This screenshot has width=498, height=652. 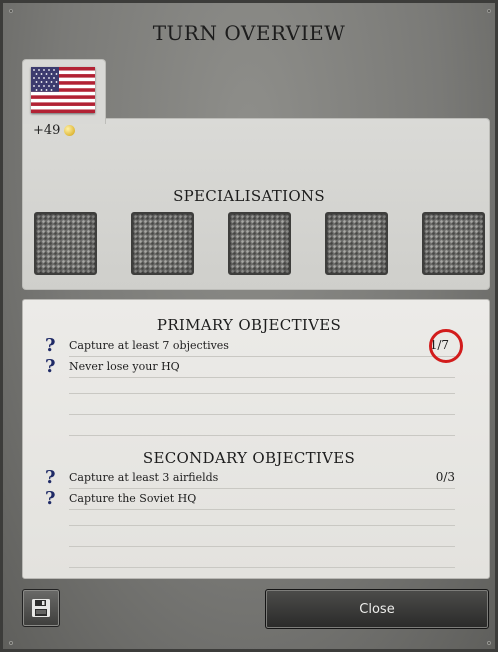 I want to click on score-value: +49, so click(x=47, y=130).